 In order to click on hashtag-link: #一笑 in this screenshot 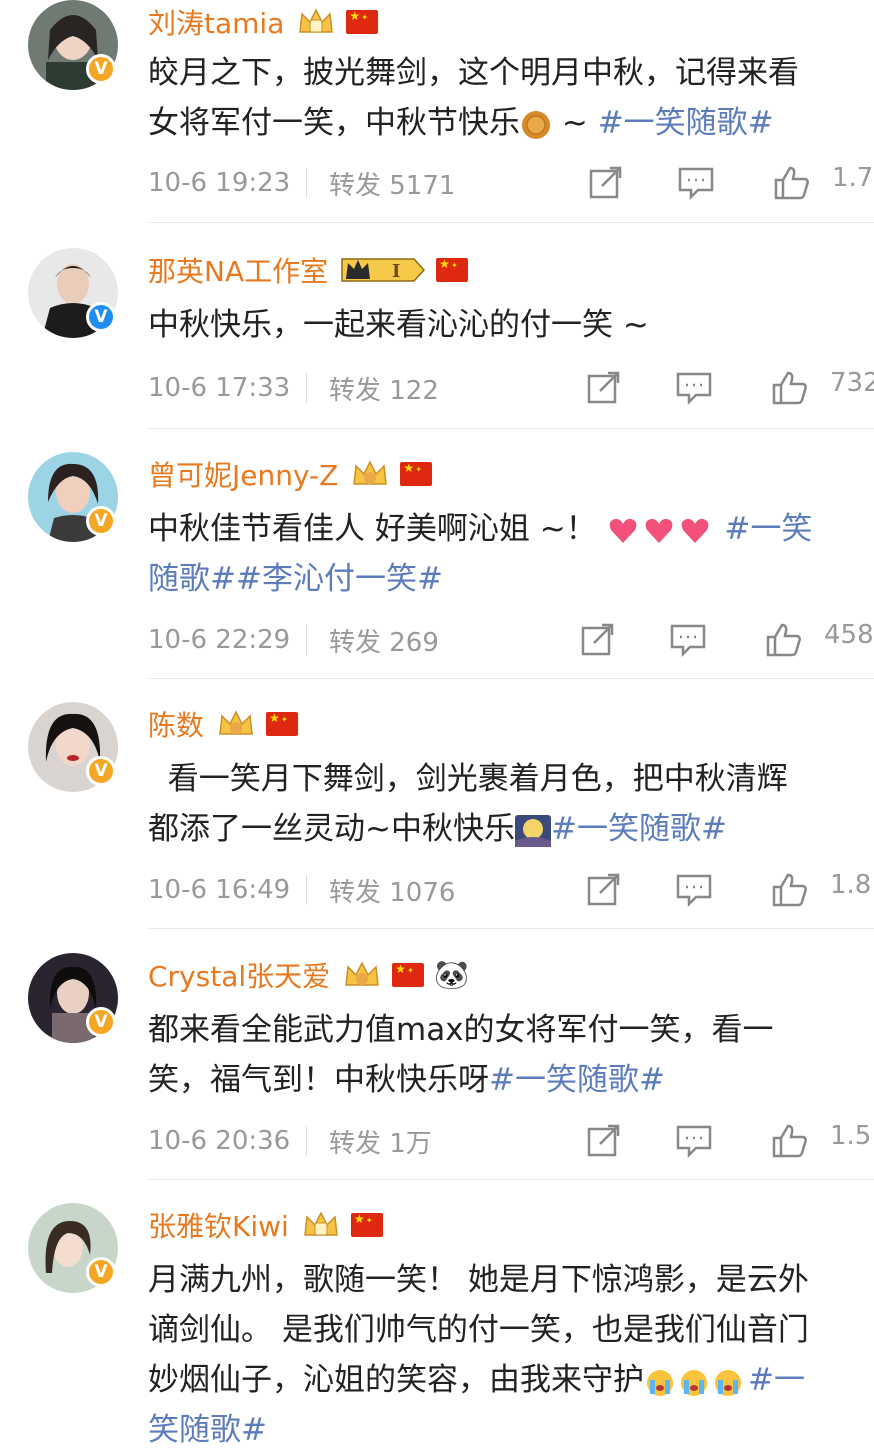, I will do `click(768, 529)`.